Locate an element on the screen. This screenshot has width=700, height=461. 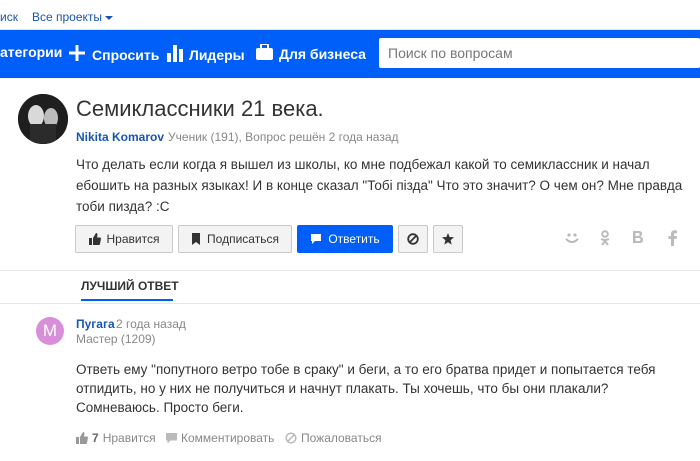
moimir-icon is located at coordinates (572, 240).